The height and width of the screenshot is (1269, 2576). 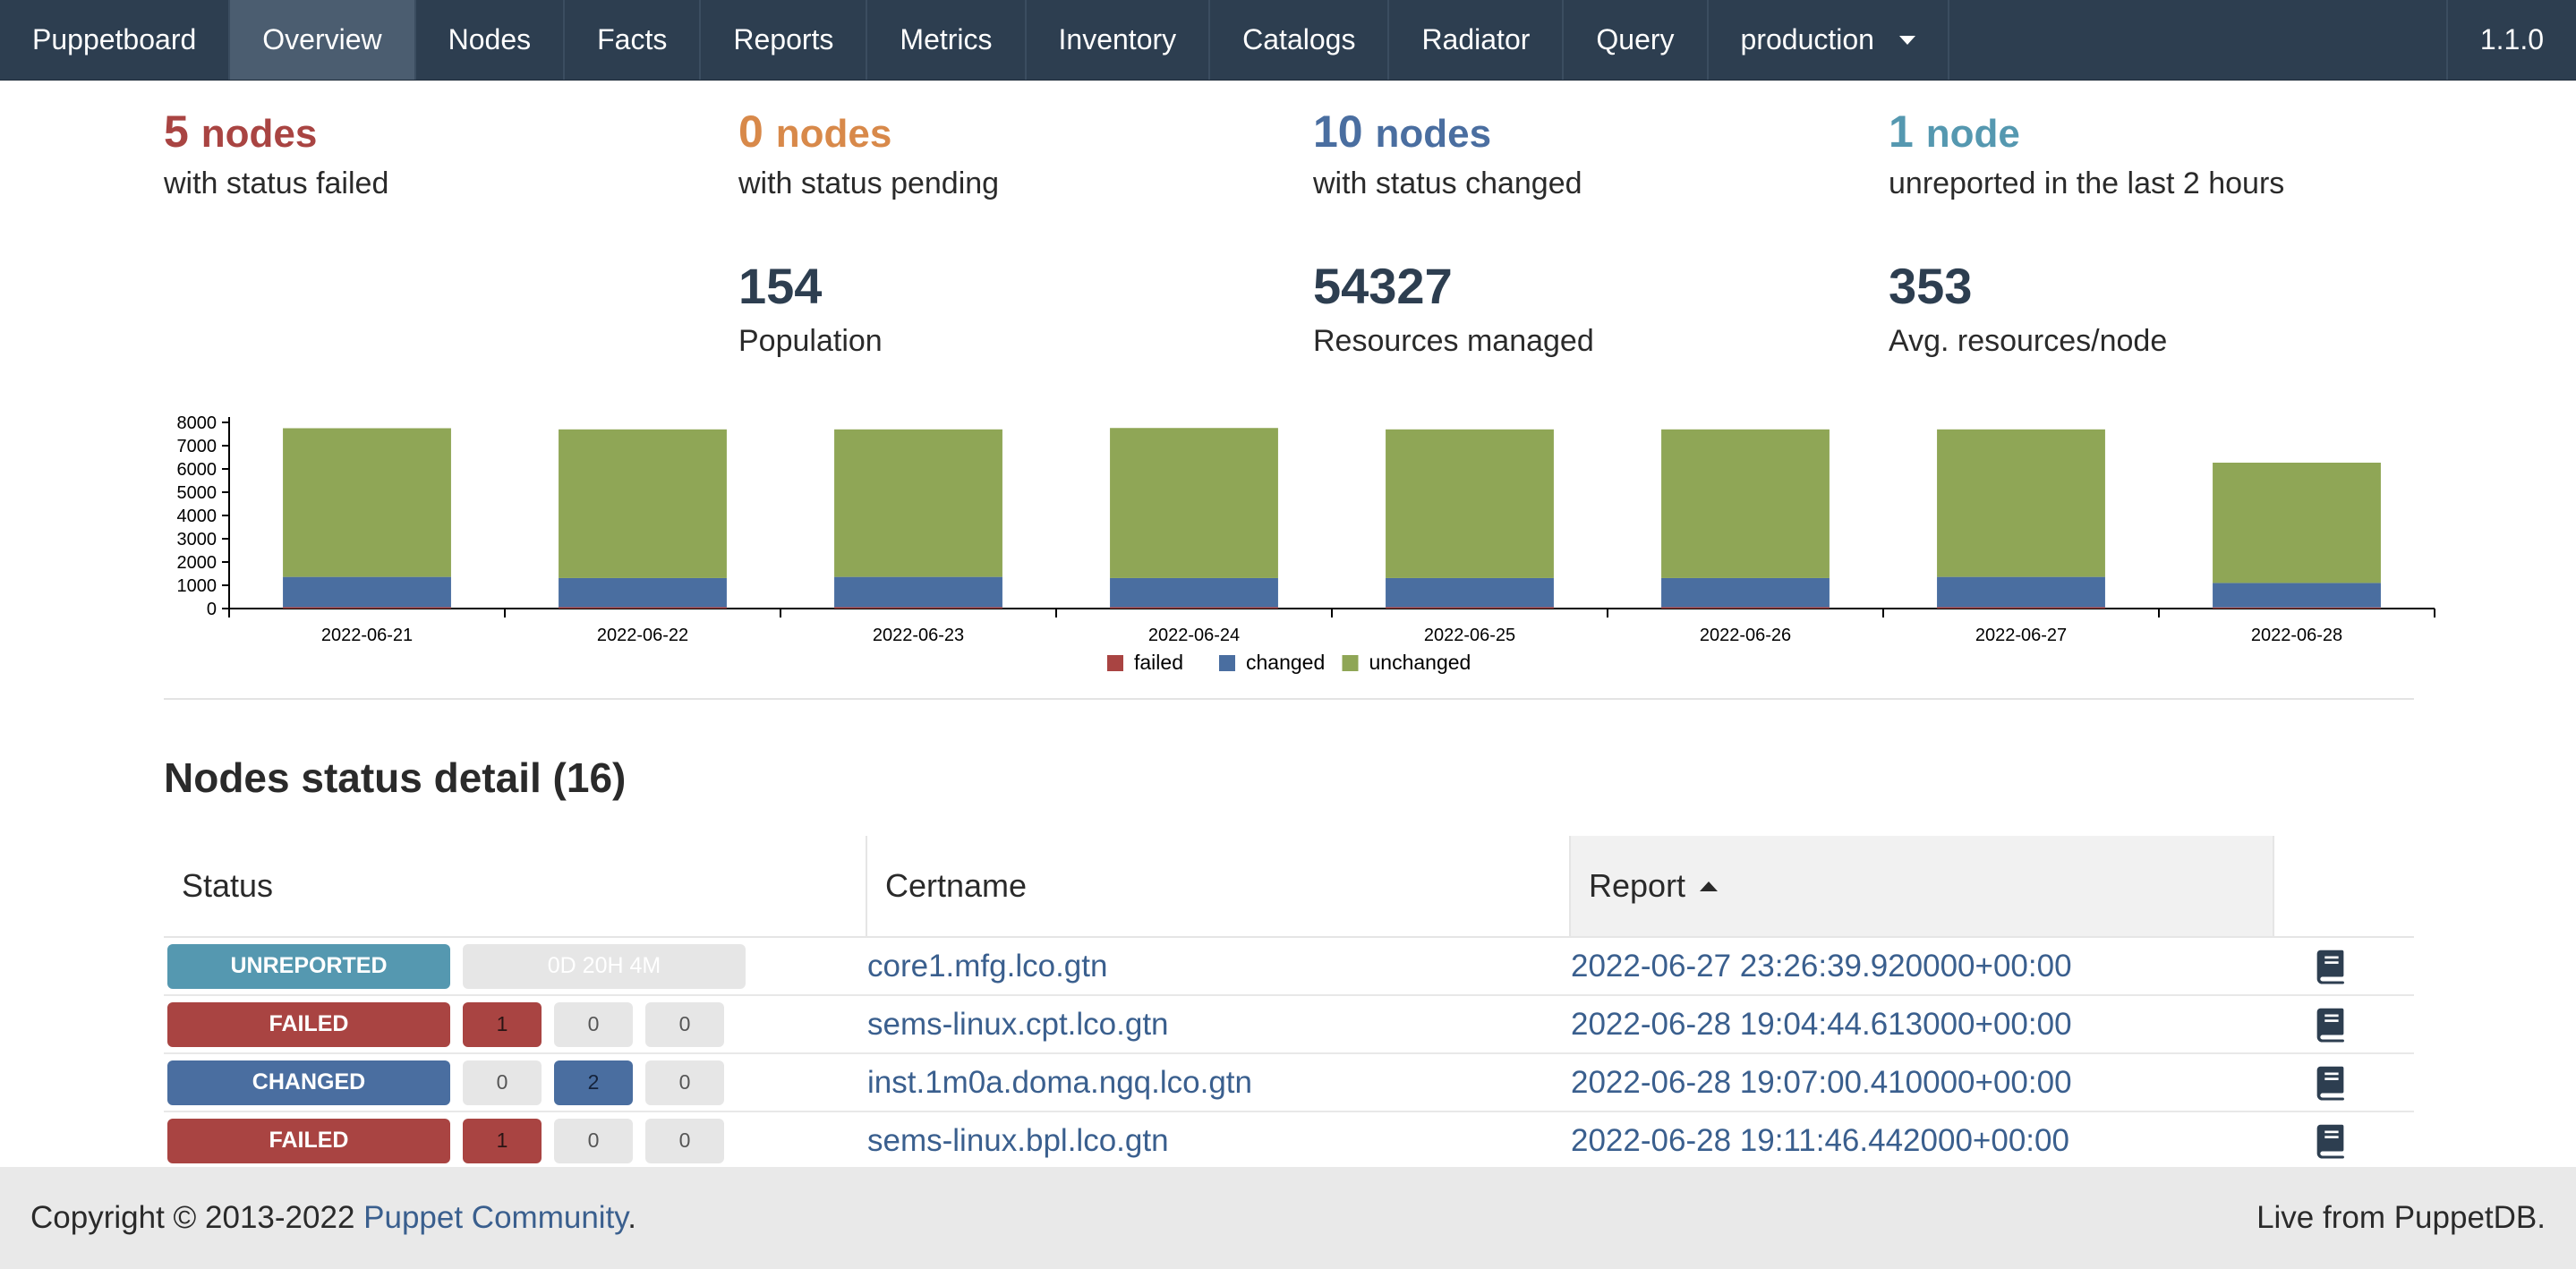 What do you see at coordinates (1350, 663) in the screenshot?
I see `legend-swatch-unchanged` at bounding box center [1350, 663].